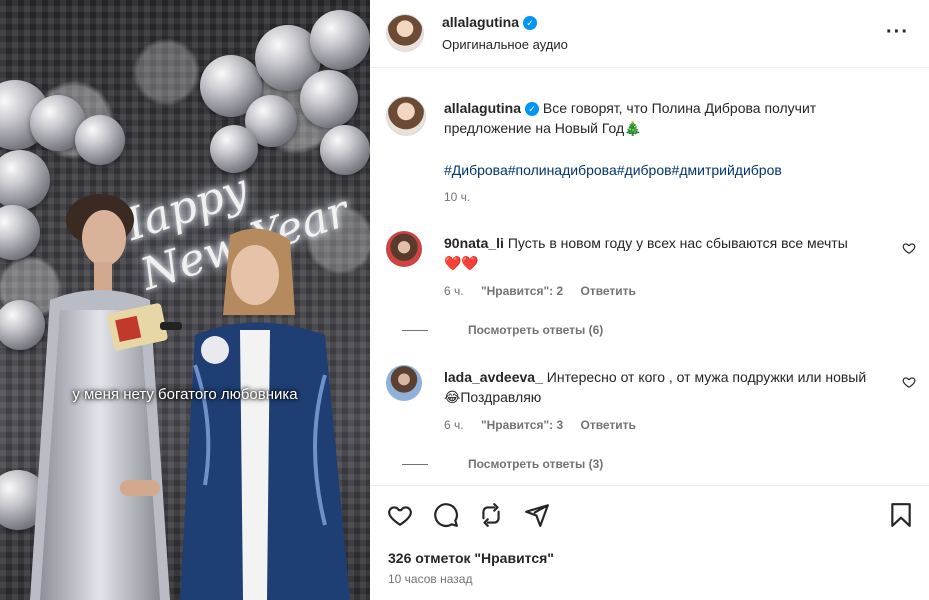 The width and height of the screenshot is (929, 600). I want to click on avatar, so click(405, 33).